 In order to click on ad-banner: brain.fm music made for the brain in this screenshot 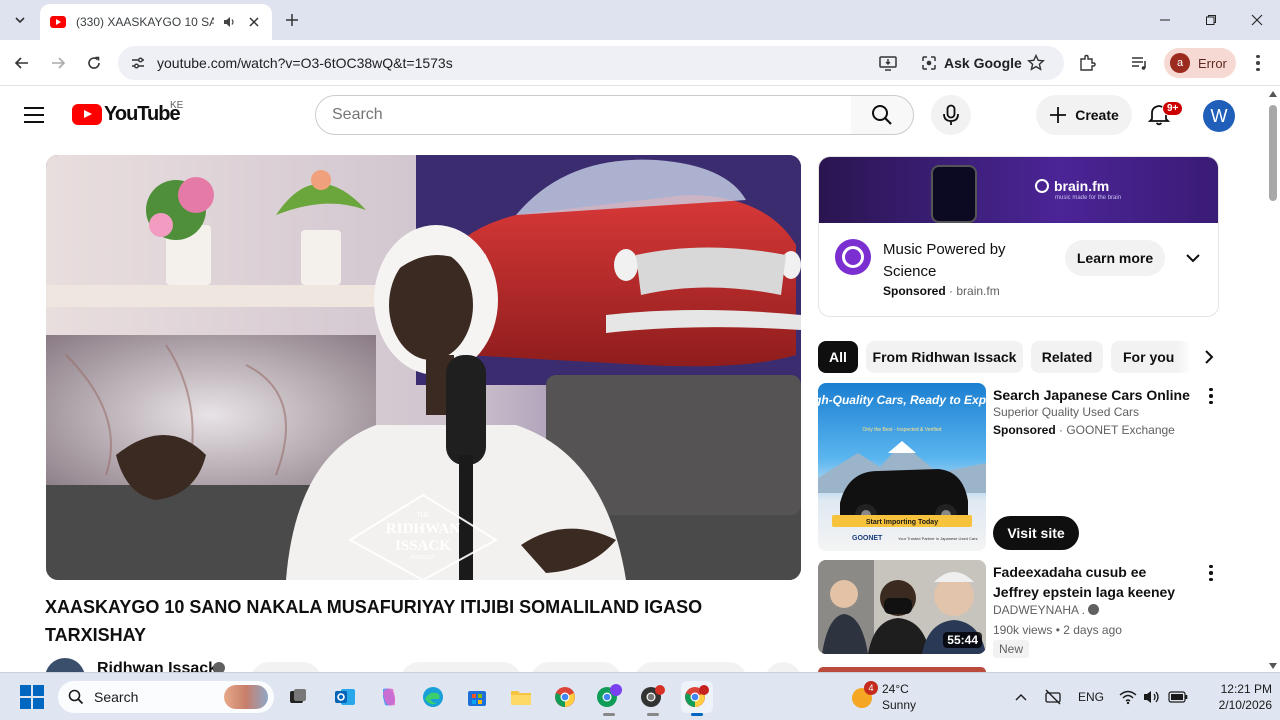, I will do `click(1018, 190)`.